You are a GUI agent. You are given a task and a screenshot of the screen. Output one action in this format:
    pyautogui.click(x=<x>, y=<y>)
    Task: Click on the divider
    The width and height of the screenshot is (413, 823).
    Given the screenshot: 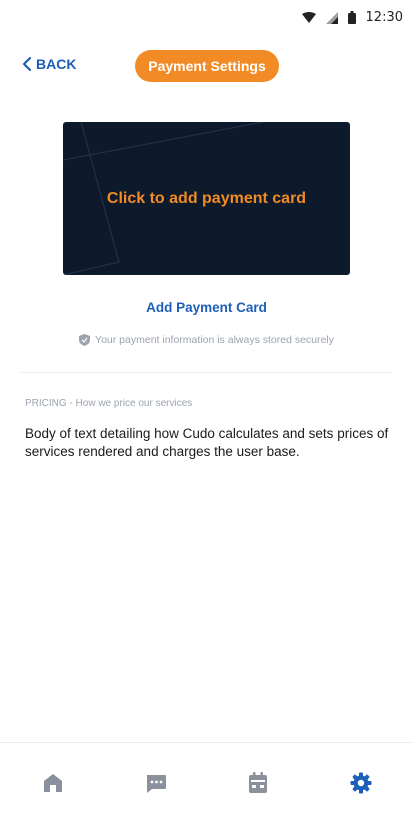 What is the action you would take?
    pyautogui.click(x=206, y=372)
    